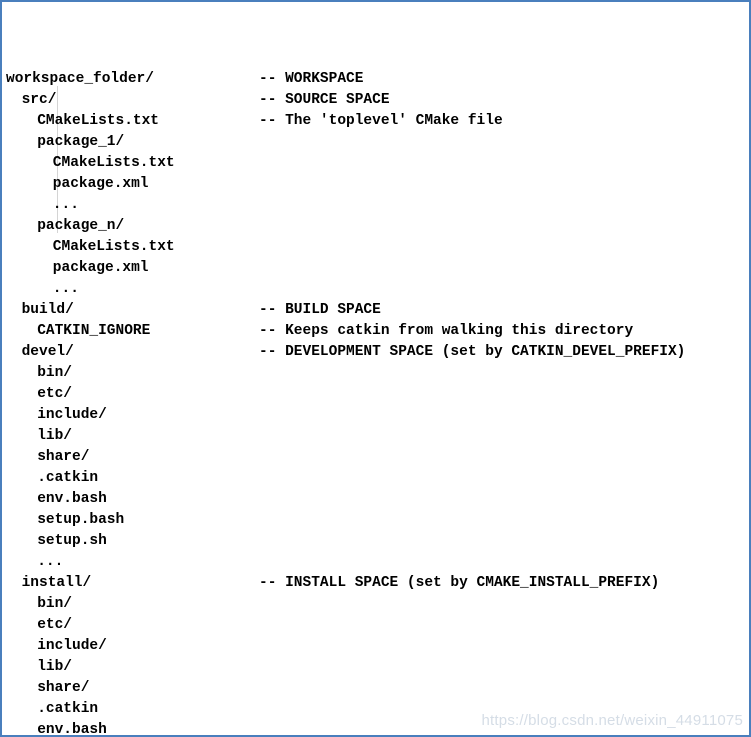 Image resolution: width=751 pixels, height=737 pixels. Describe the element at coordinates (81, 226) in the screenshot. I see `tree-path-entry: package_n/` at that location.